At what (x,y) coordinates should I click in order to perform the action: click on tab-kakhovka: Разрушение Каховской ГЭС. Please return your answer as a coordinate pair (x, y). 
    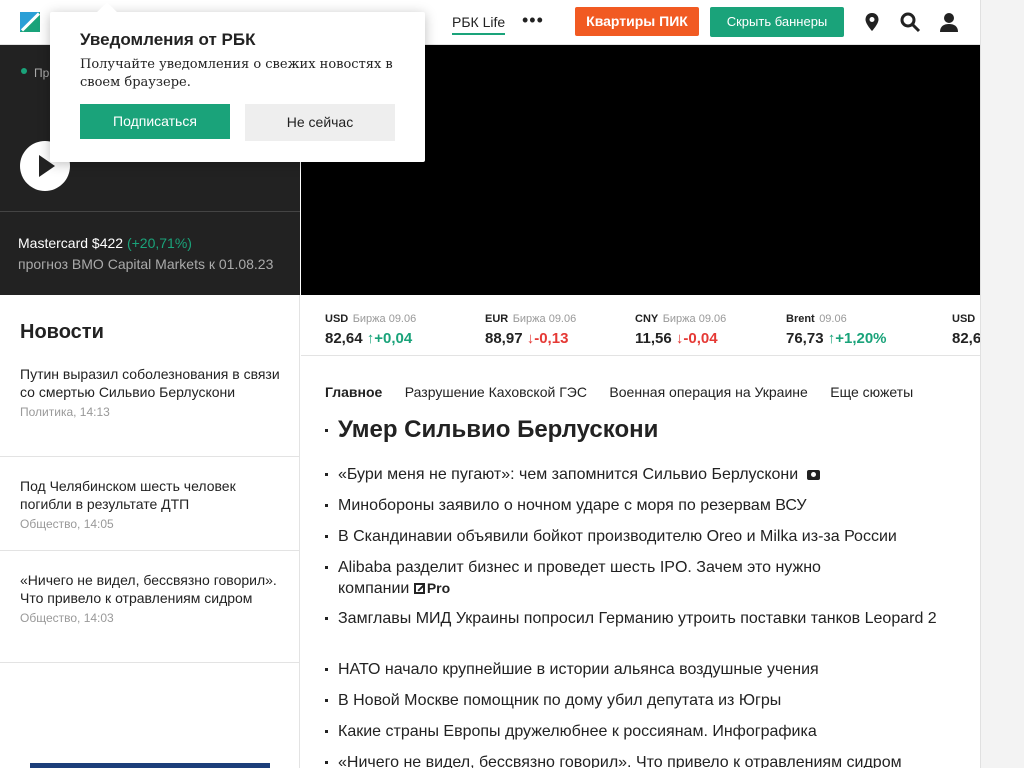
    Looking at the image, I should click on (496, 392).